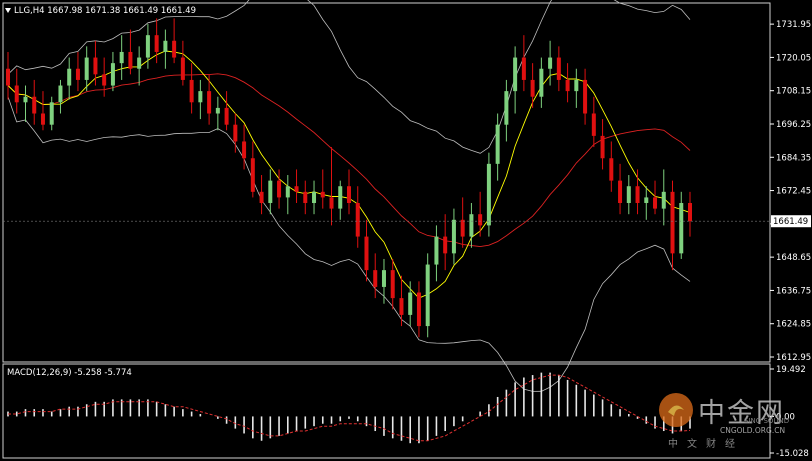 This screenshot has width=812, height=461. I want to click on close-value: 1661.49, so click(178, 11).